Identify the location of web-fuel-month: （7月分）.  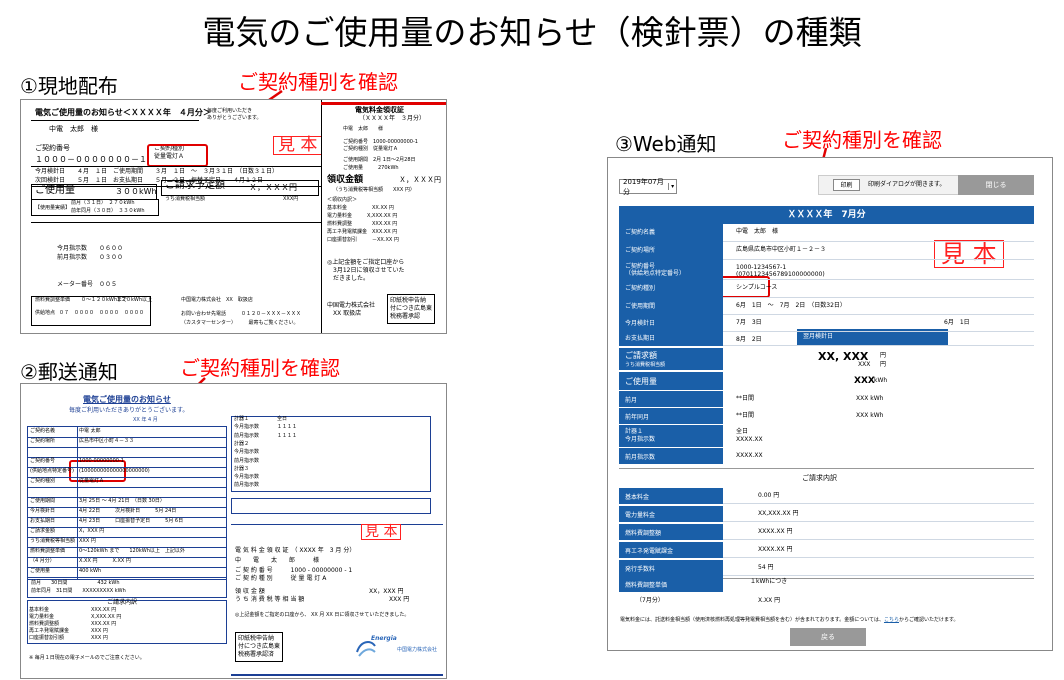
(650, 600).